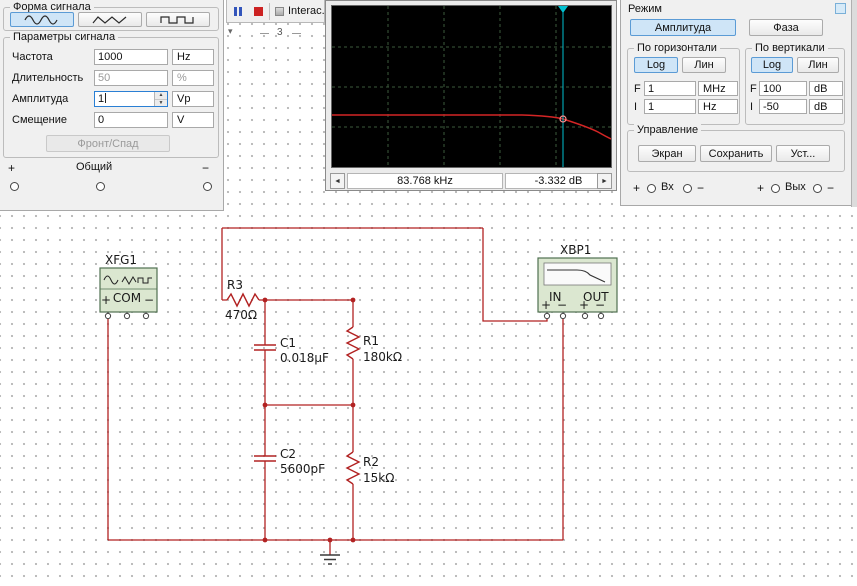 This screenshot has width=857, height=586. I want to click on xbp1-instrument: XBP1 IN OUT + − + −, so click(577, 281).